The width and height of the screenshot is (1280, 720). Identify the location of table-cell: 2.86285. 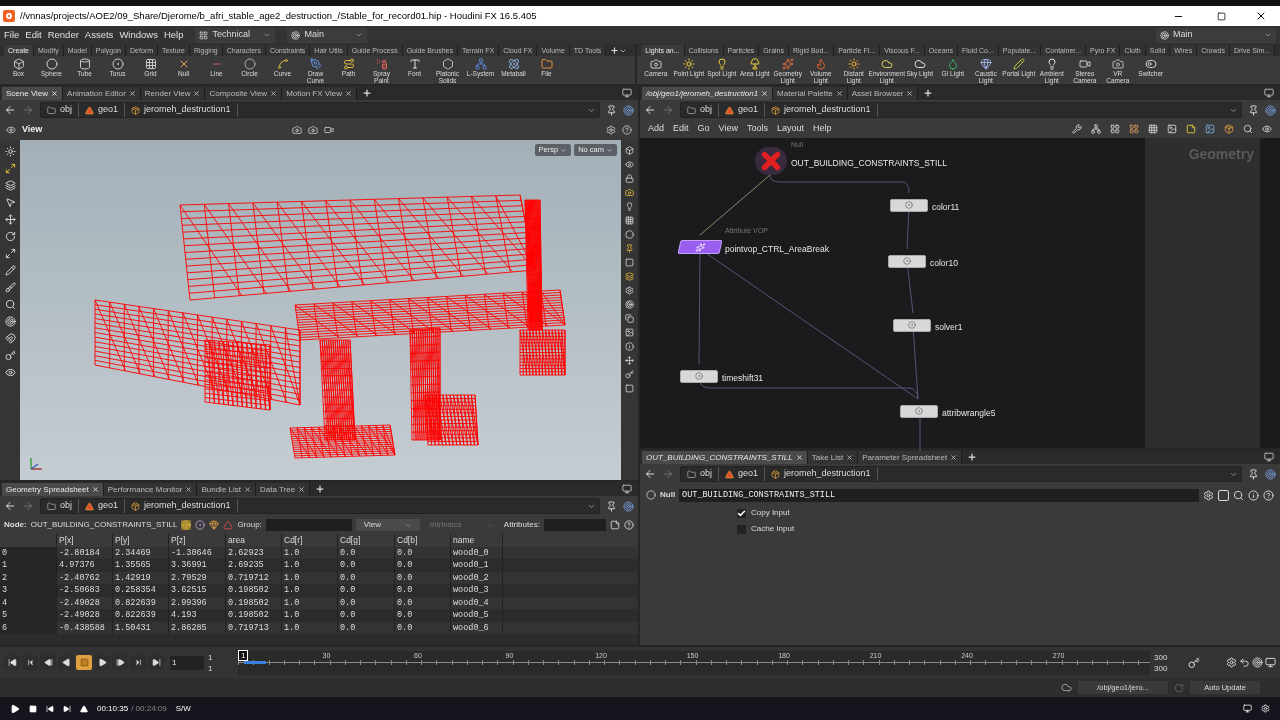
(189, 627).